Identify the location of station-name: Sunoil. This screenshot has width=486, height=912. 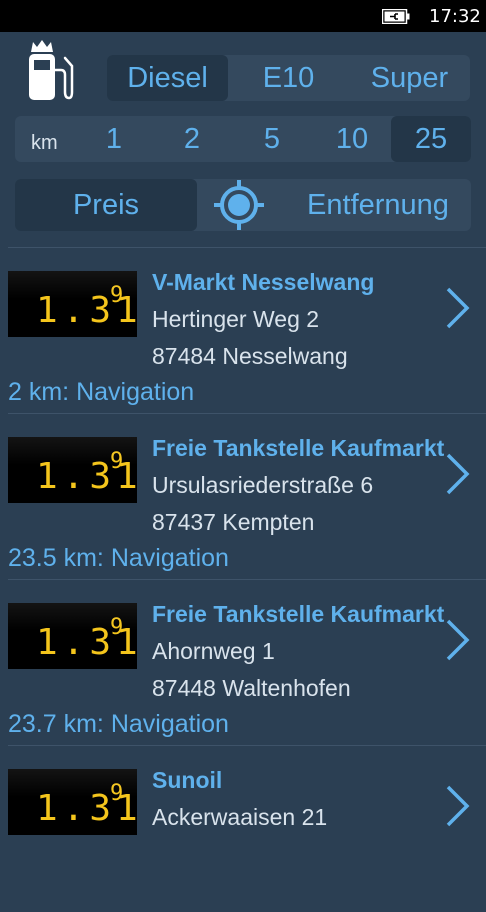
(187, 780).